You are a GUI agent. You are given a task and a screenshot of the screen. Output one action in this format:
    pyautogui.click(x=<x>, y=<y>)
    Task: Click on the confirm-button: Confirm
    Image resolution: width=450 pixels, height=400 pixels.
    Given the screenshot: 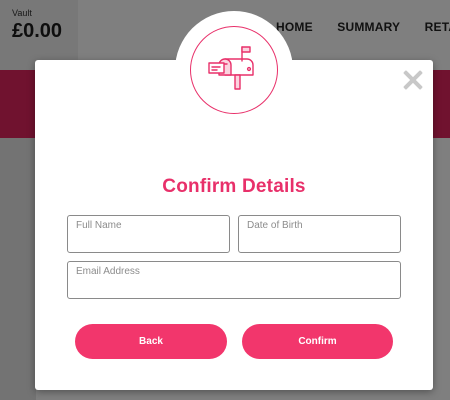 What is the action you would take?
    pyautogui.click(x=317, y=341)
    